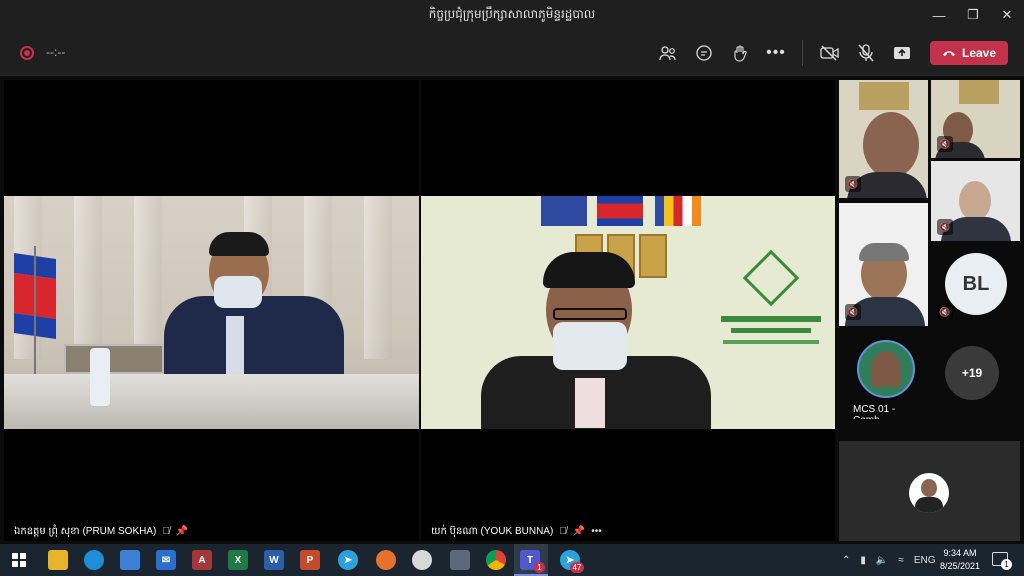  I want to click on mic-off-icon, so click(866, 53).